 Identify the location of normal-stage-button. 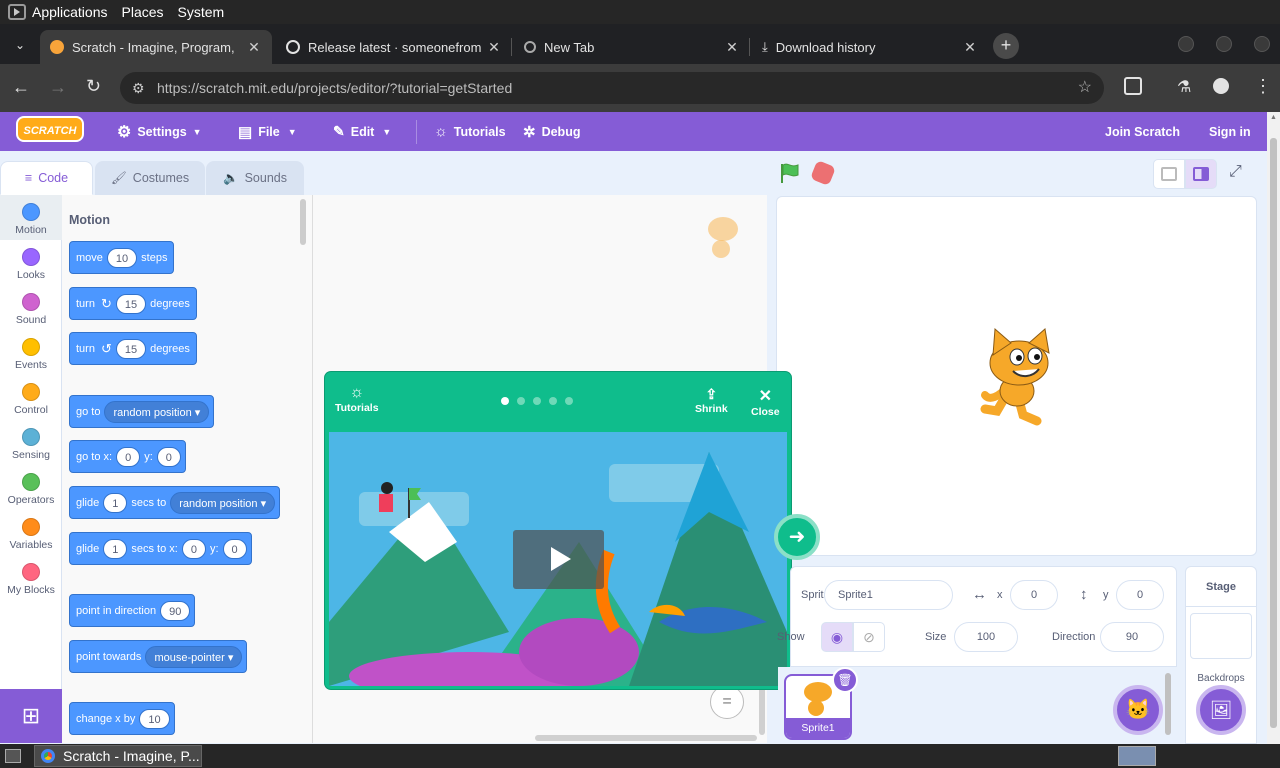
(1201, 174).